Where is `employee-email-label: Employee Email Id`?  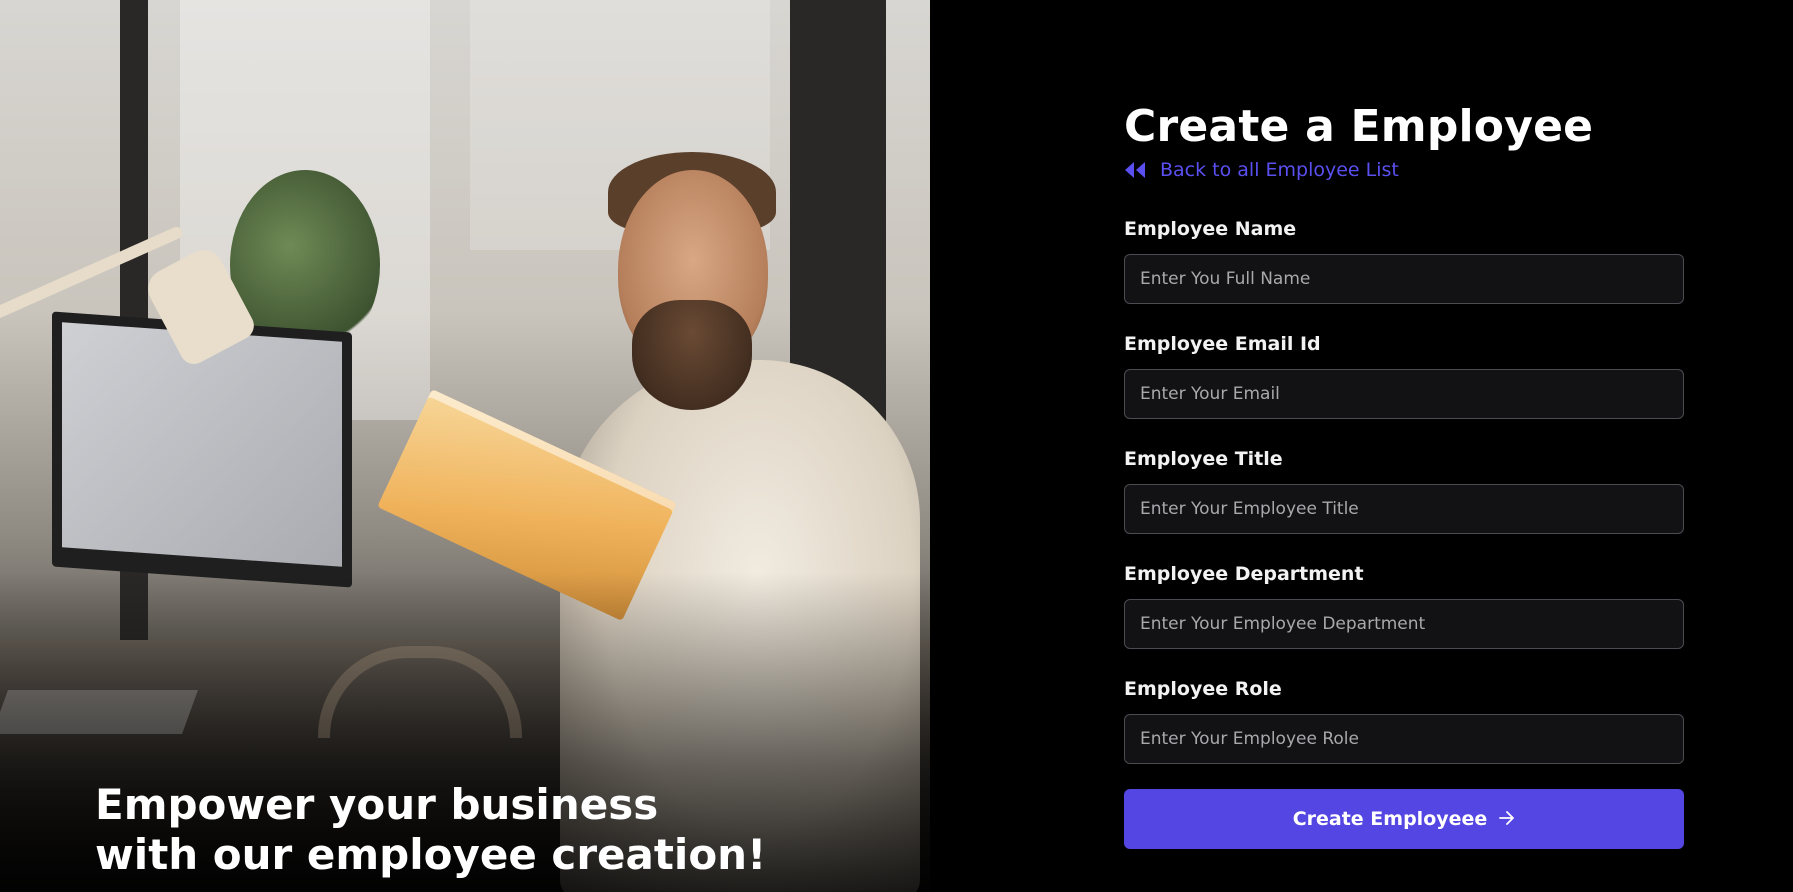
employee-email-label: Employee Email Id is located at coordinates (1222, 344).